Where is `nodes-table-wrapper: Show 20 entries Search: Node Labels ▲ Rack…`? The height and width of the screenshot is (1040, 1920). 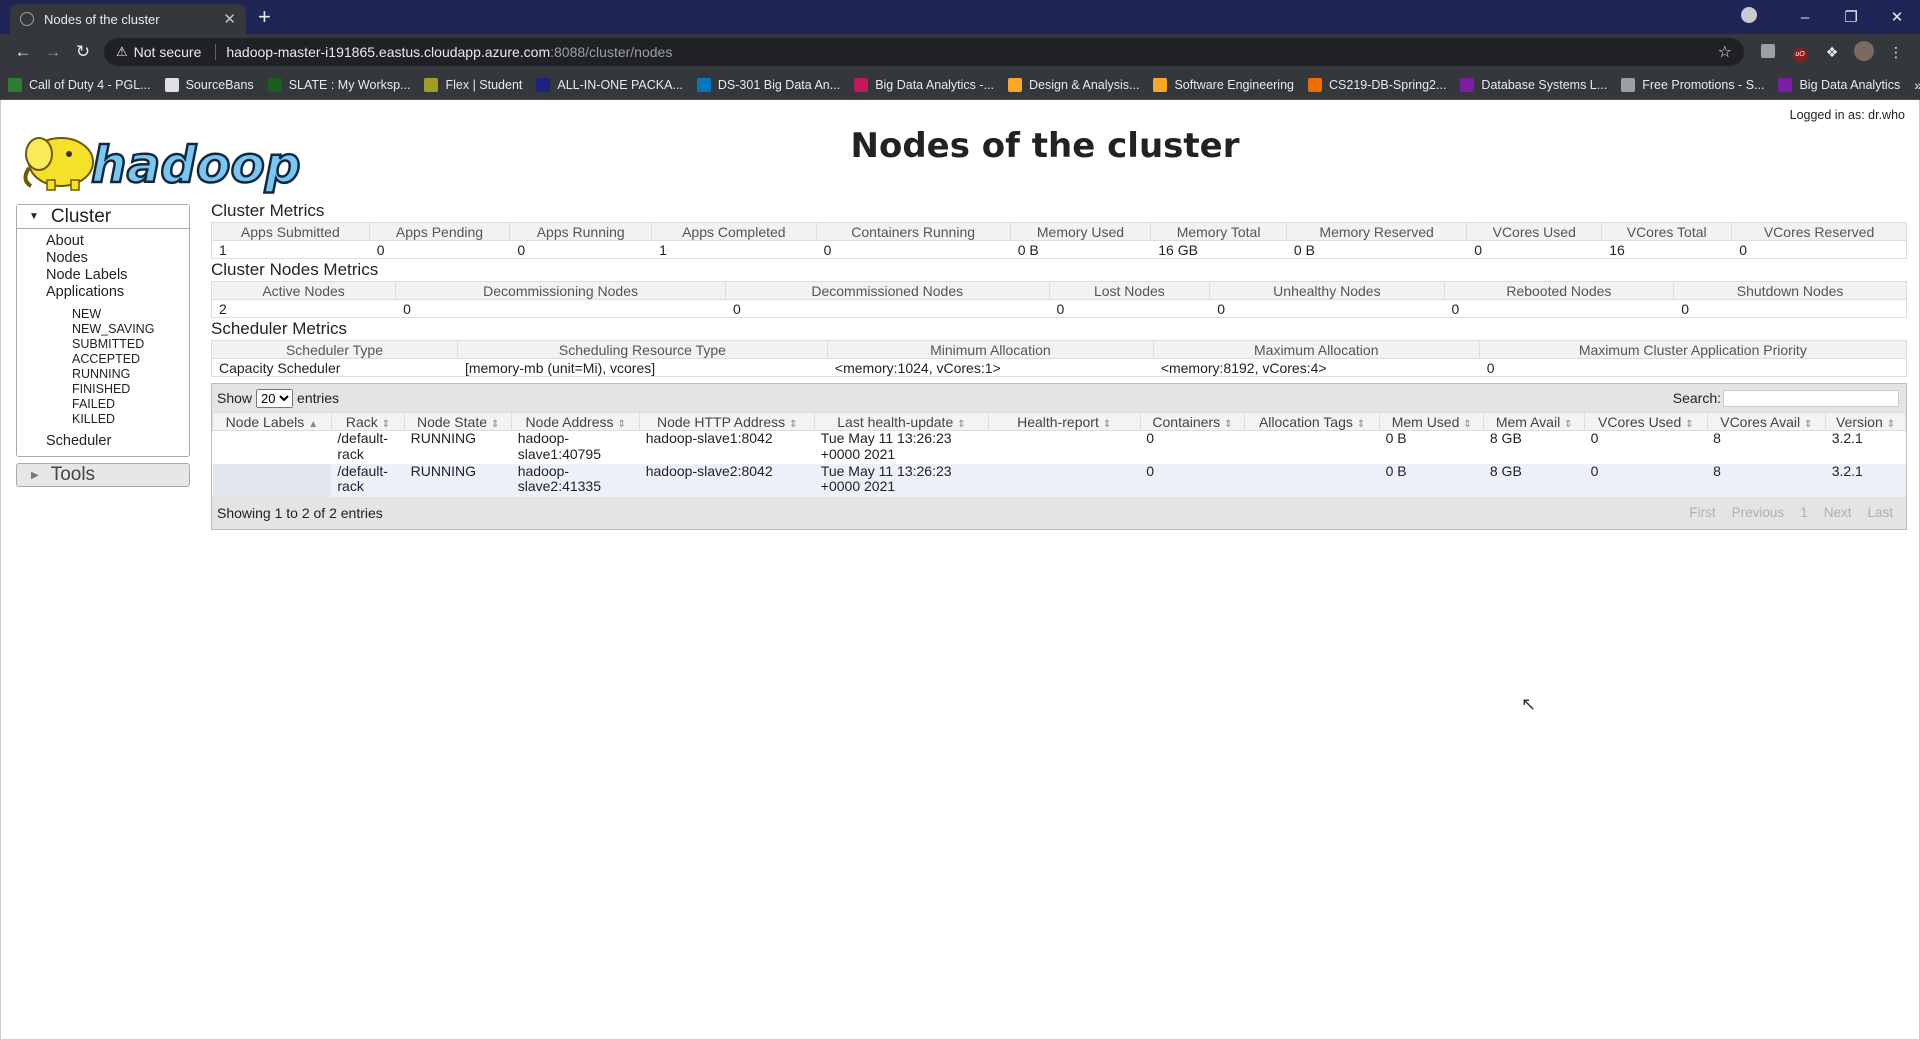
nodes-table-wrapper: Show 20 entries Search: Node Labels ▲ Rack… is located at coordinates (1059, 456).